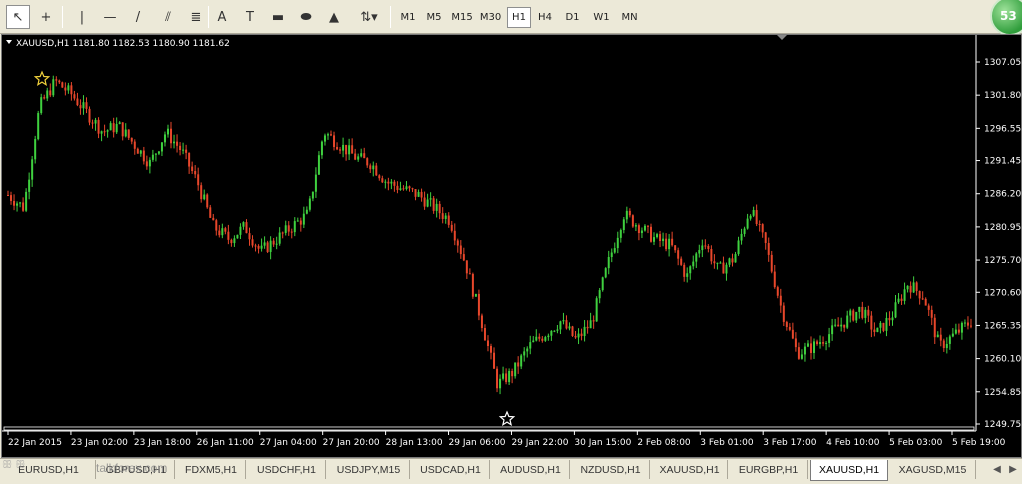 This screenshot has width=1022, height=484. I want to click on triangle-tool: ▲, so click(334, 17).